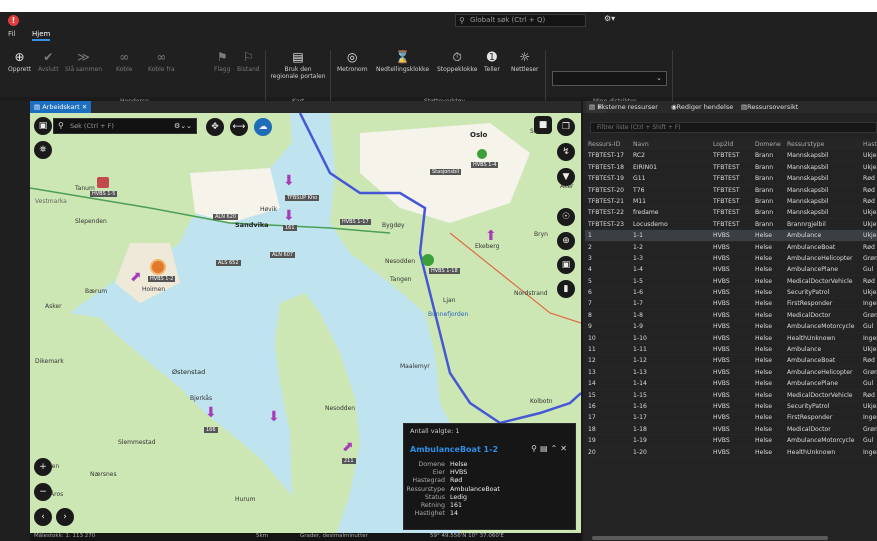 Image resolution: width=877 pixels, height=541 pixels. What do you see at coordinates (731, 179) in the screenshot?
I see `table-row: TFBTEST-19 G11 TFBTEST Brann Mannskapsbil Rød` at bounding box center [731, 179].